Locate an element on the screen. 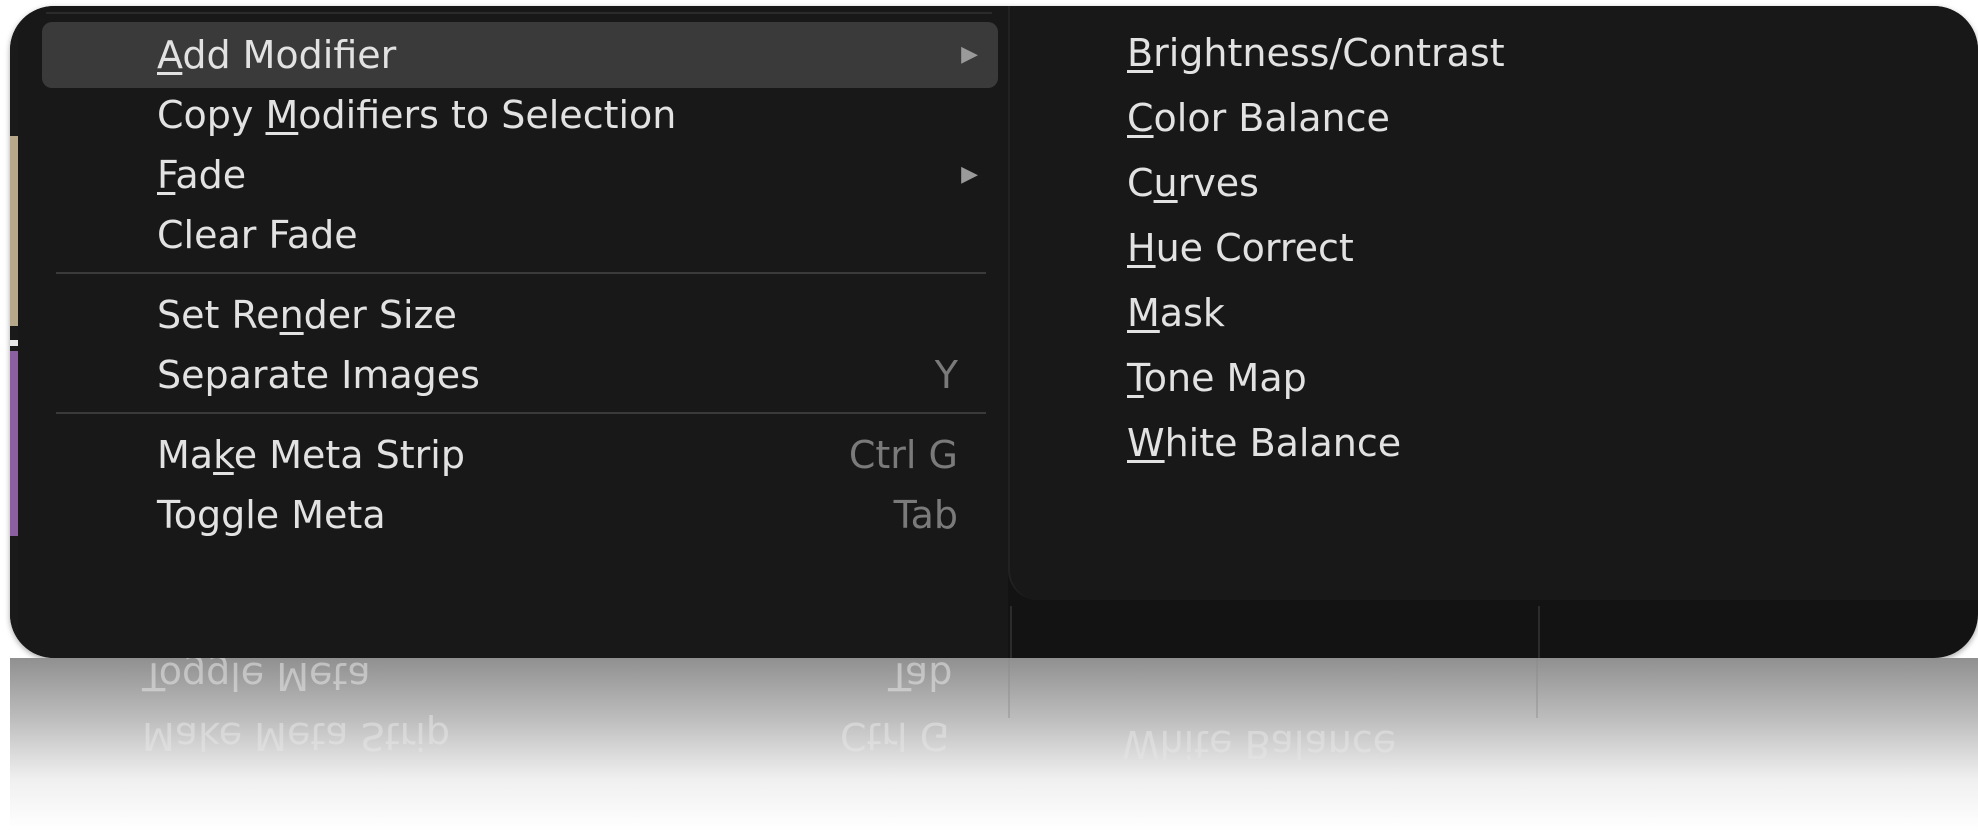  strip-color-white is located at coordinates (14, 343).